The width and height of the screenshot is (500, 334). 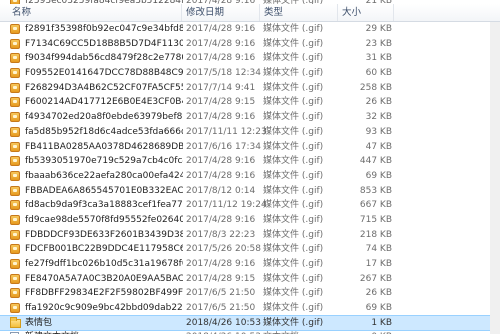 I want to click on file-name: 表情包, so click(x=39, y=322).